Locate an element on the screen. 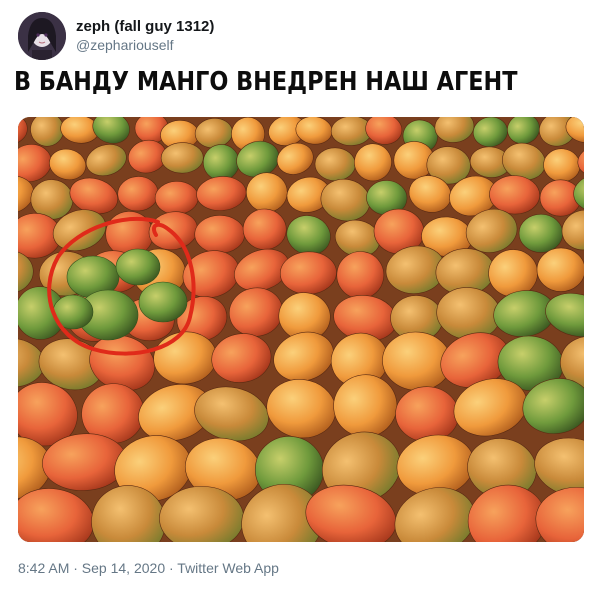 The image size is (599, 594). anime-avatar-icon is located at coordinates (42, 36).